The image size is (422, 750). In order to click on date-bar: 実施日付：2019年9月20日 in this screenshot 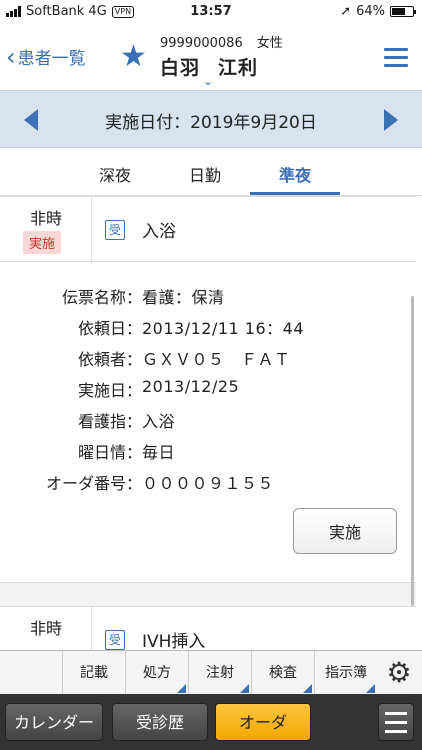, I will do `click(211, 119)`.